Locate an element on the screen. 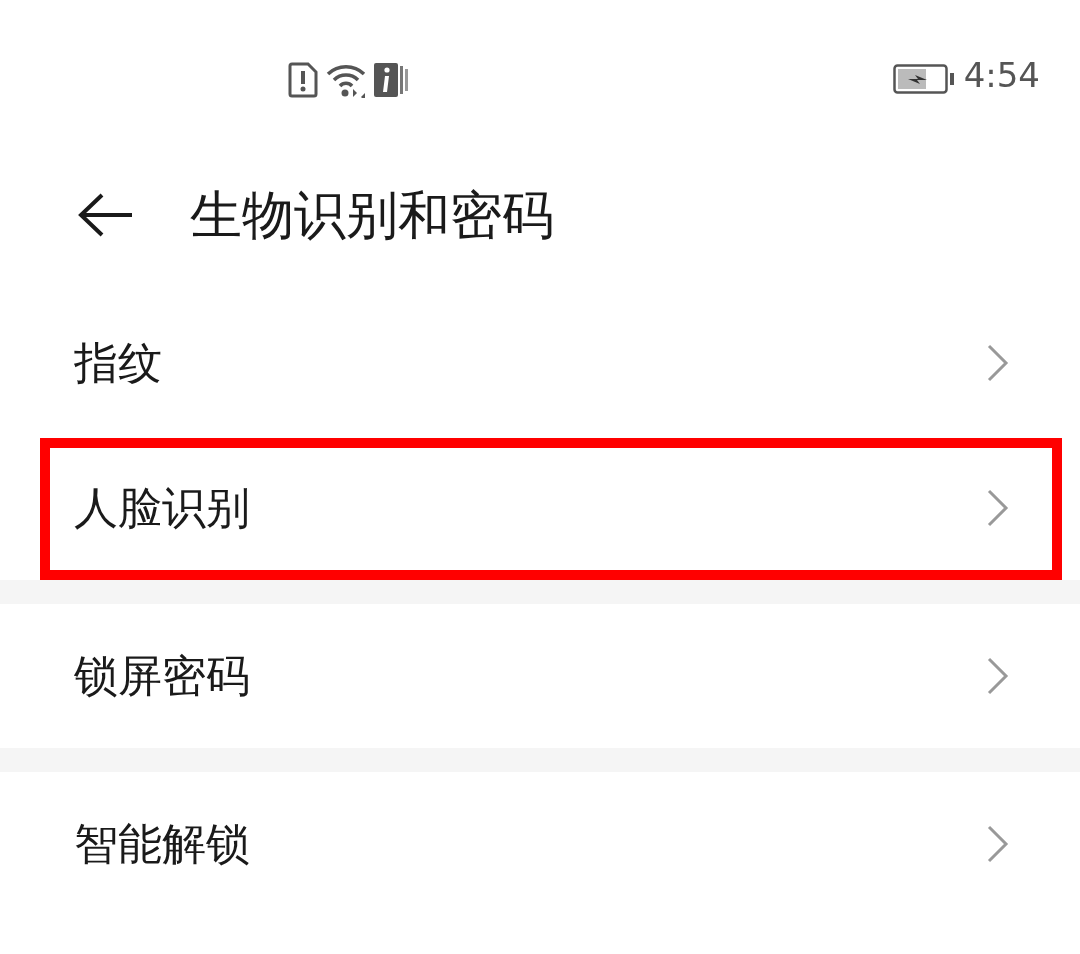  info-icon is located at coordinates (392, 80).